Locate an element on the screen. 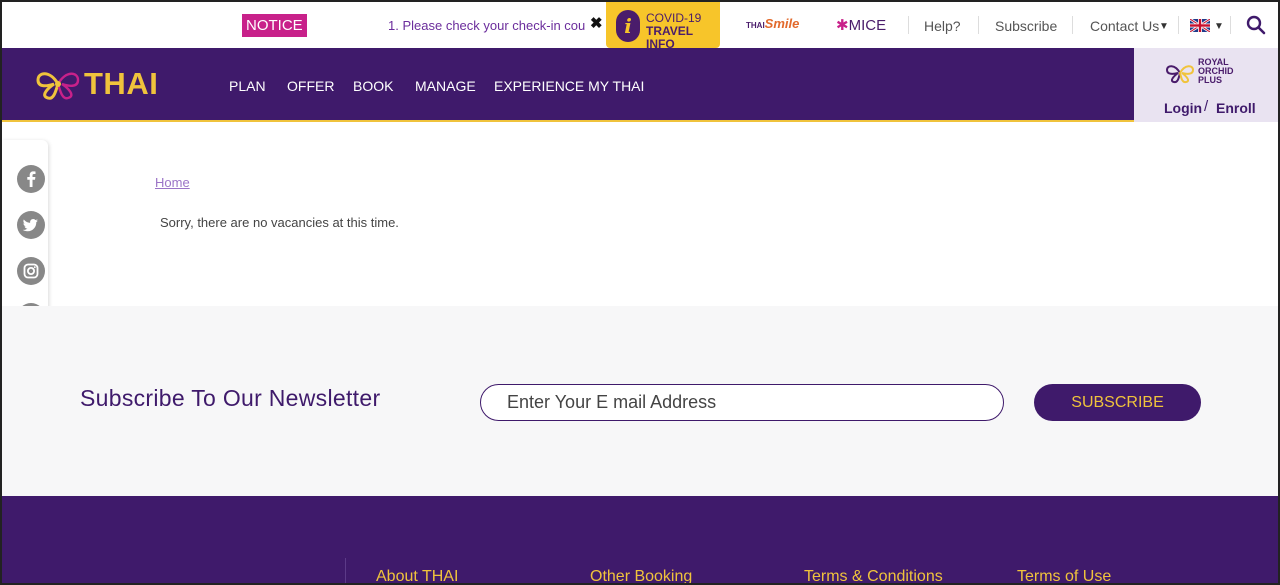  rop-line3: PLUS is located at coordinates (1210, 80).